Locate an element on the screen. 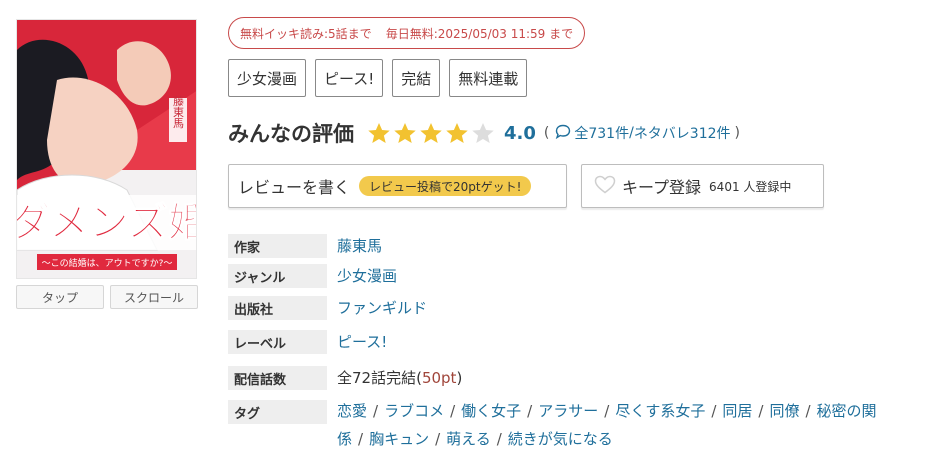 The height and width of the screenshot is (457, 952). heart-icon is located at coordinates (605, 186).